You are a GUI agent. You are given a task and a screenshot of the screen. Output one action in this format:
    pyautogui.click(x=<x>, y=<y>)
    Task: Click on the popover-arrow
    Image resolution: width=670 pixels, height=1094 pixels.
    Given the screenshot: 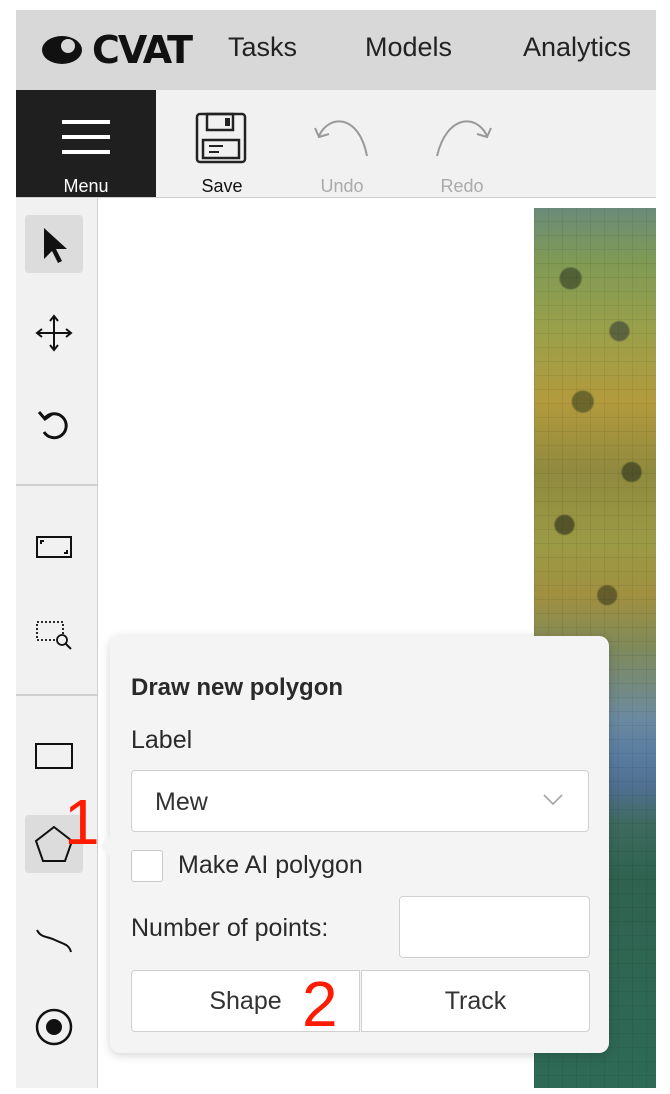 What is the action you would take?
    pyautogui.click(x=105, y=846)
    